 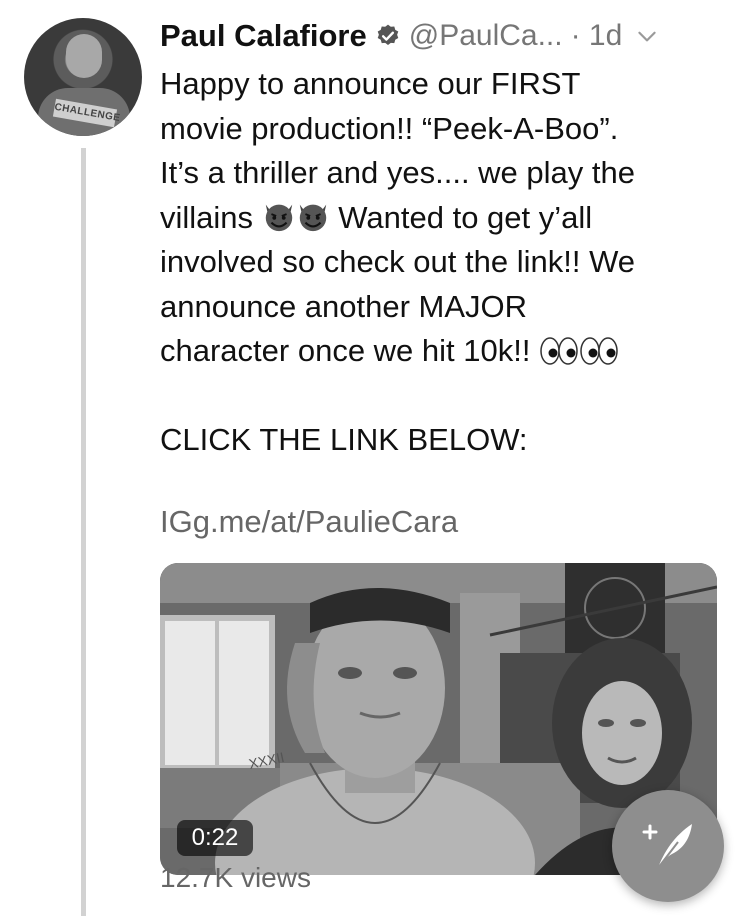 I want to click on thread-line, so click(x=83, y=532).